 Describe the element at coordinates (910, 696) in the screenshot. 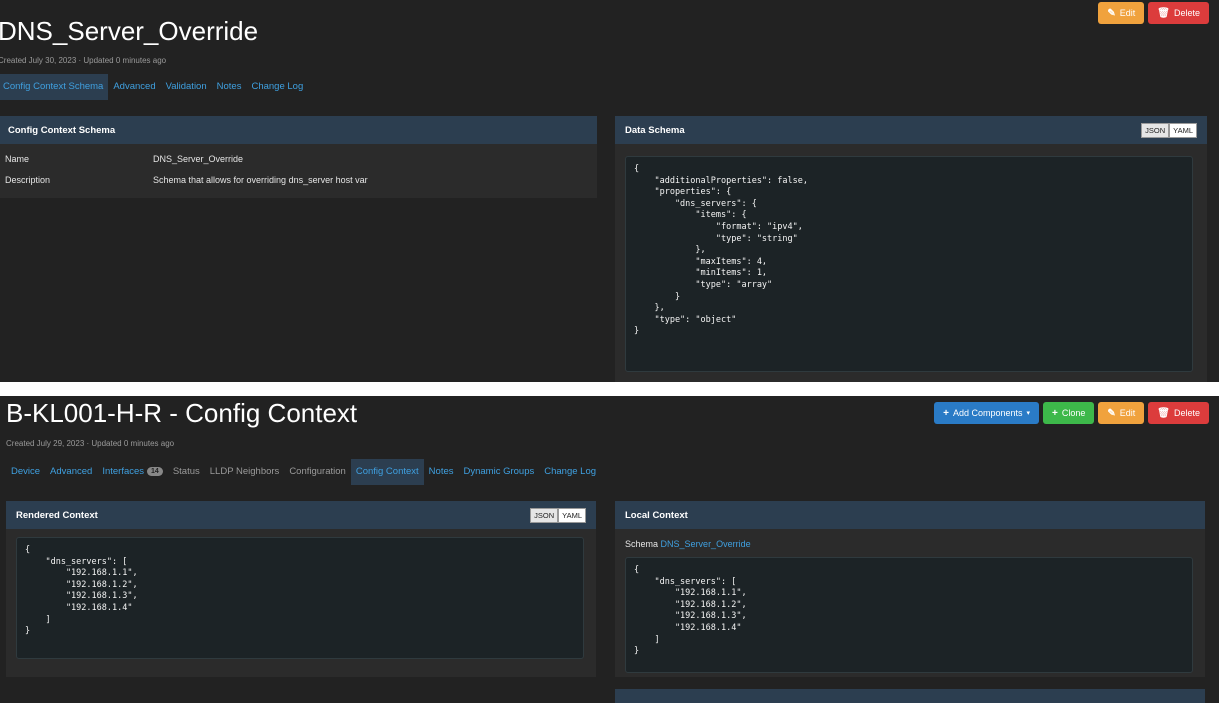

I see `next-panel-header` at that location.